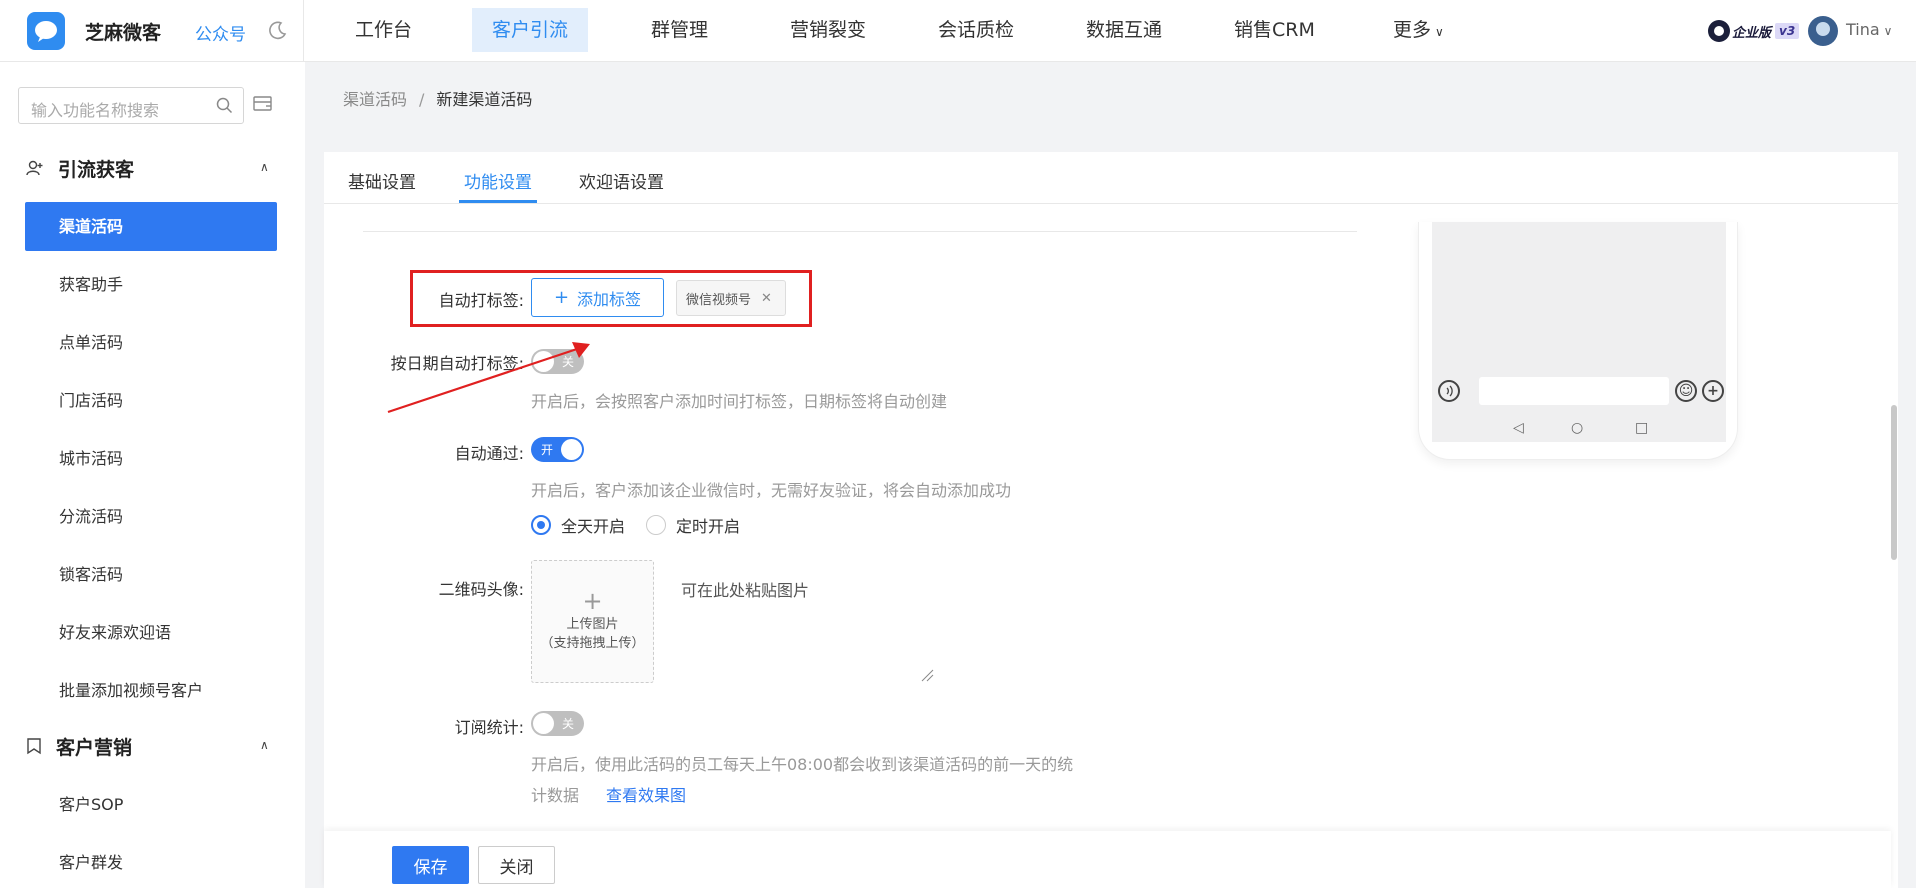 The height and width of the screenshot is (888, 1916). I want to click on upload-label: 上传图片, so click(592, 624).